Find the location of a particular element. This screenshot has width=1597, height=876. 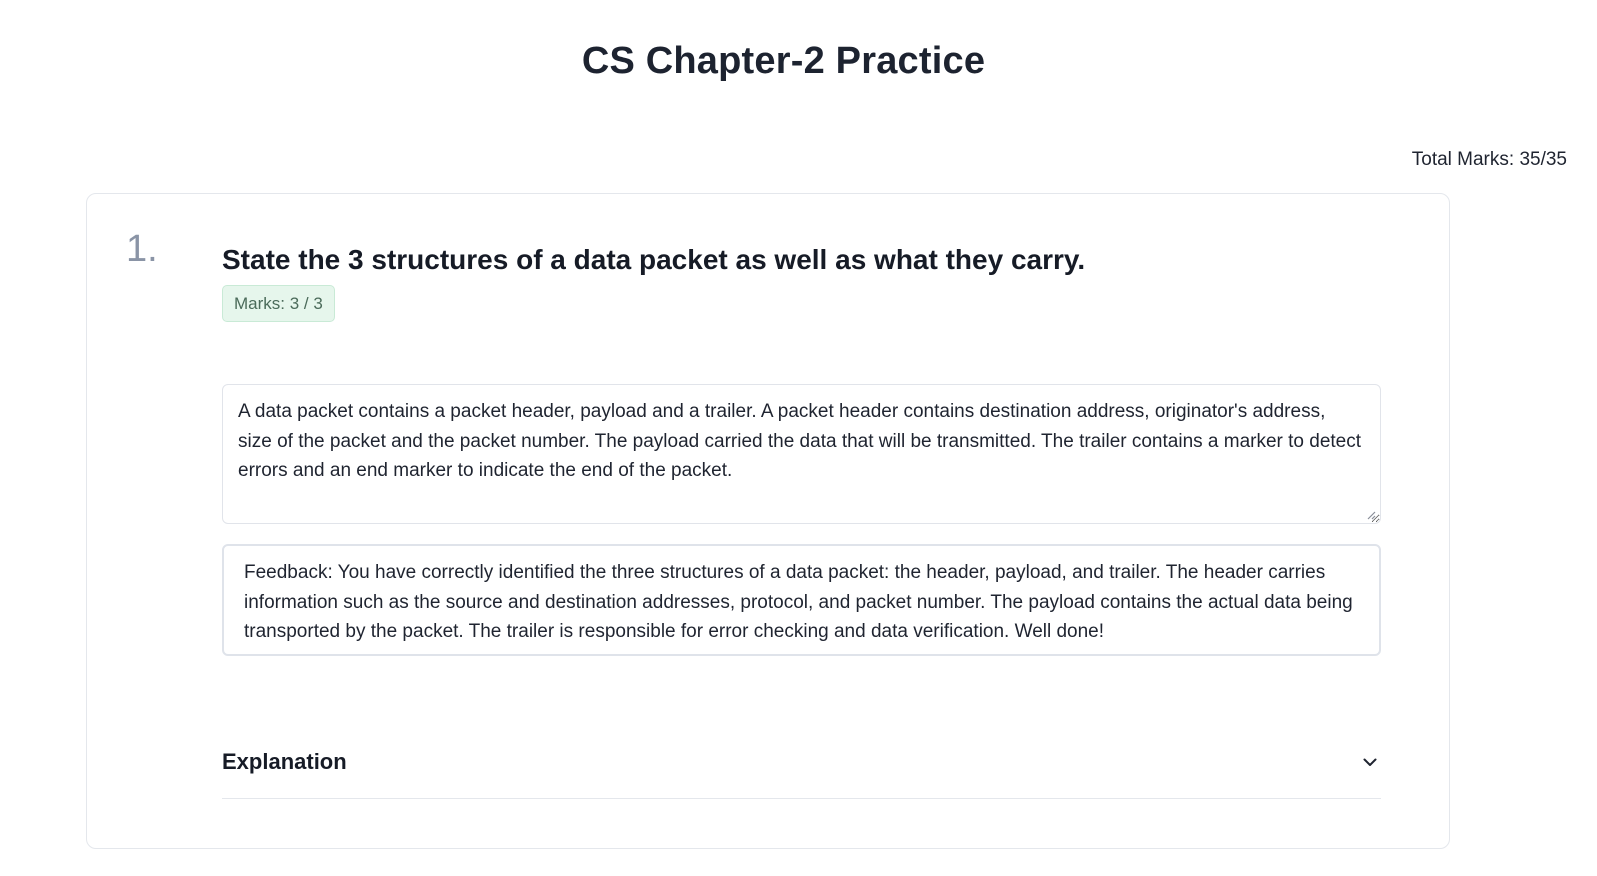

chevron-down-icon is located at coordinates (1370, 762).